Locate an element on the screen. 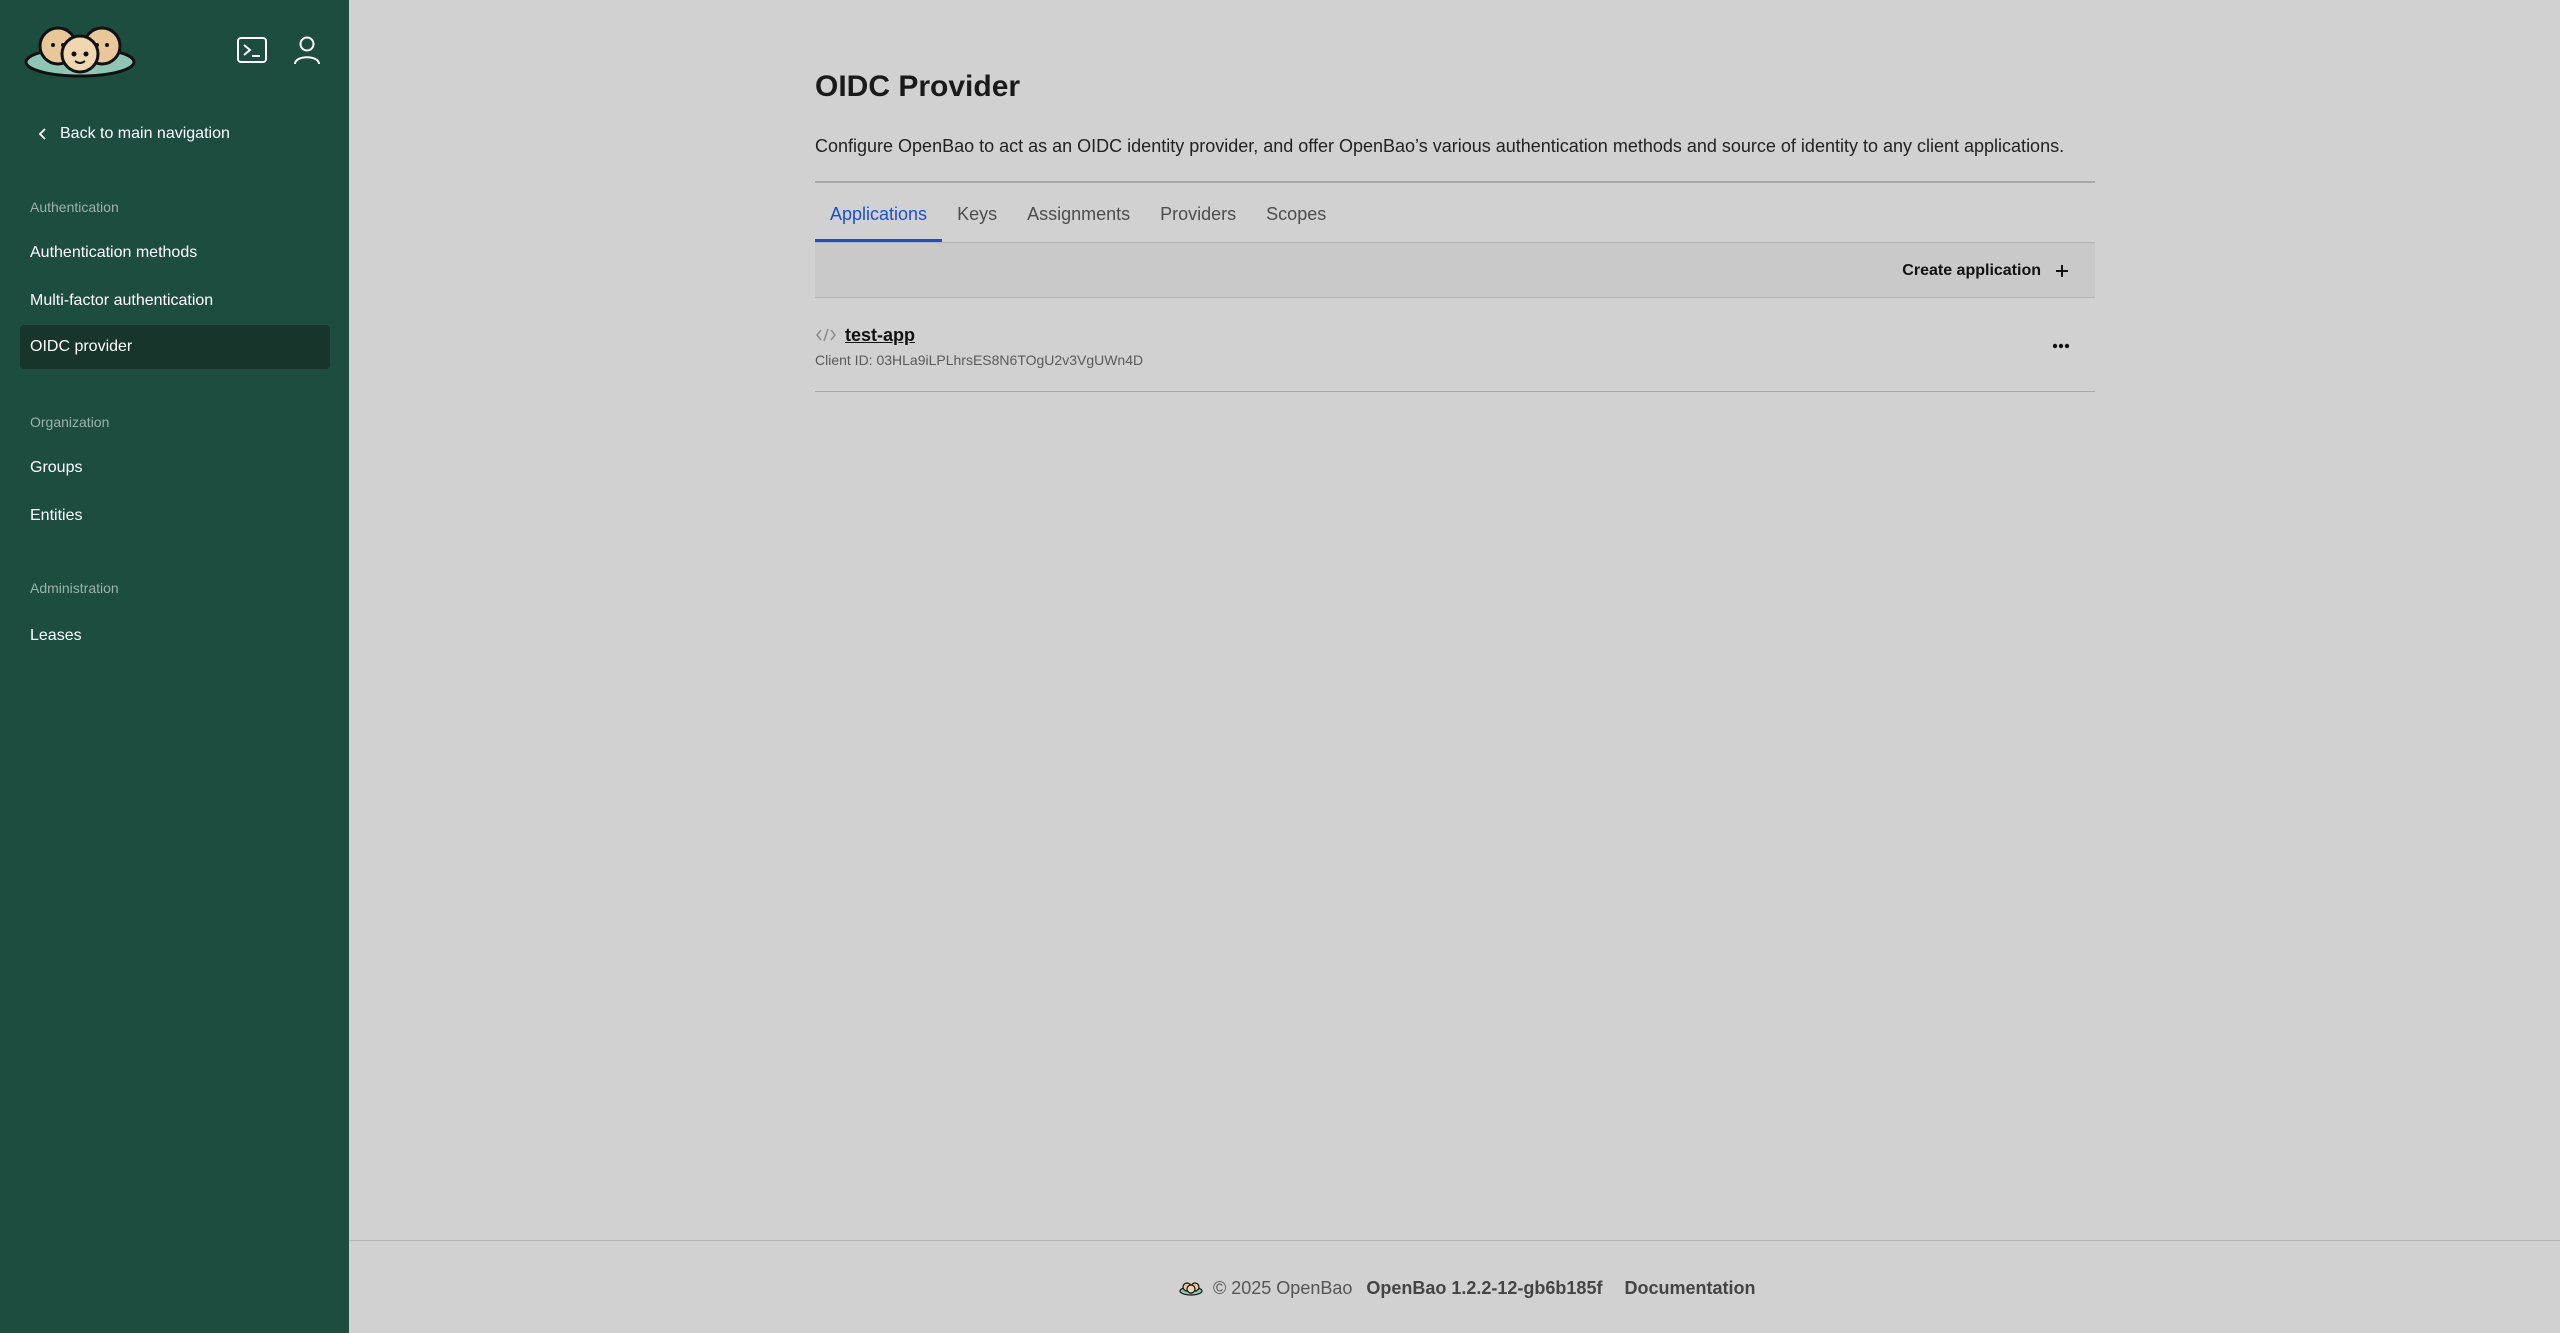  sidebar-item-label: Authentication methods is located at coordinates (114, 252).